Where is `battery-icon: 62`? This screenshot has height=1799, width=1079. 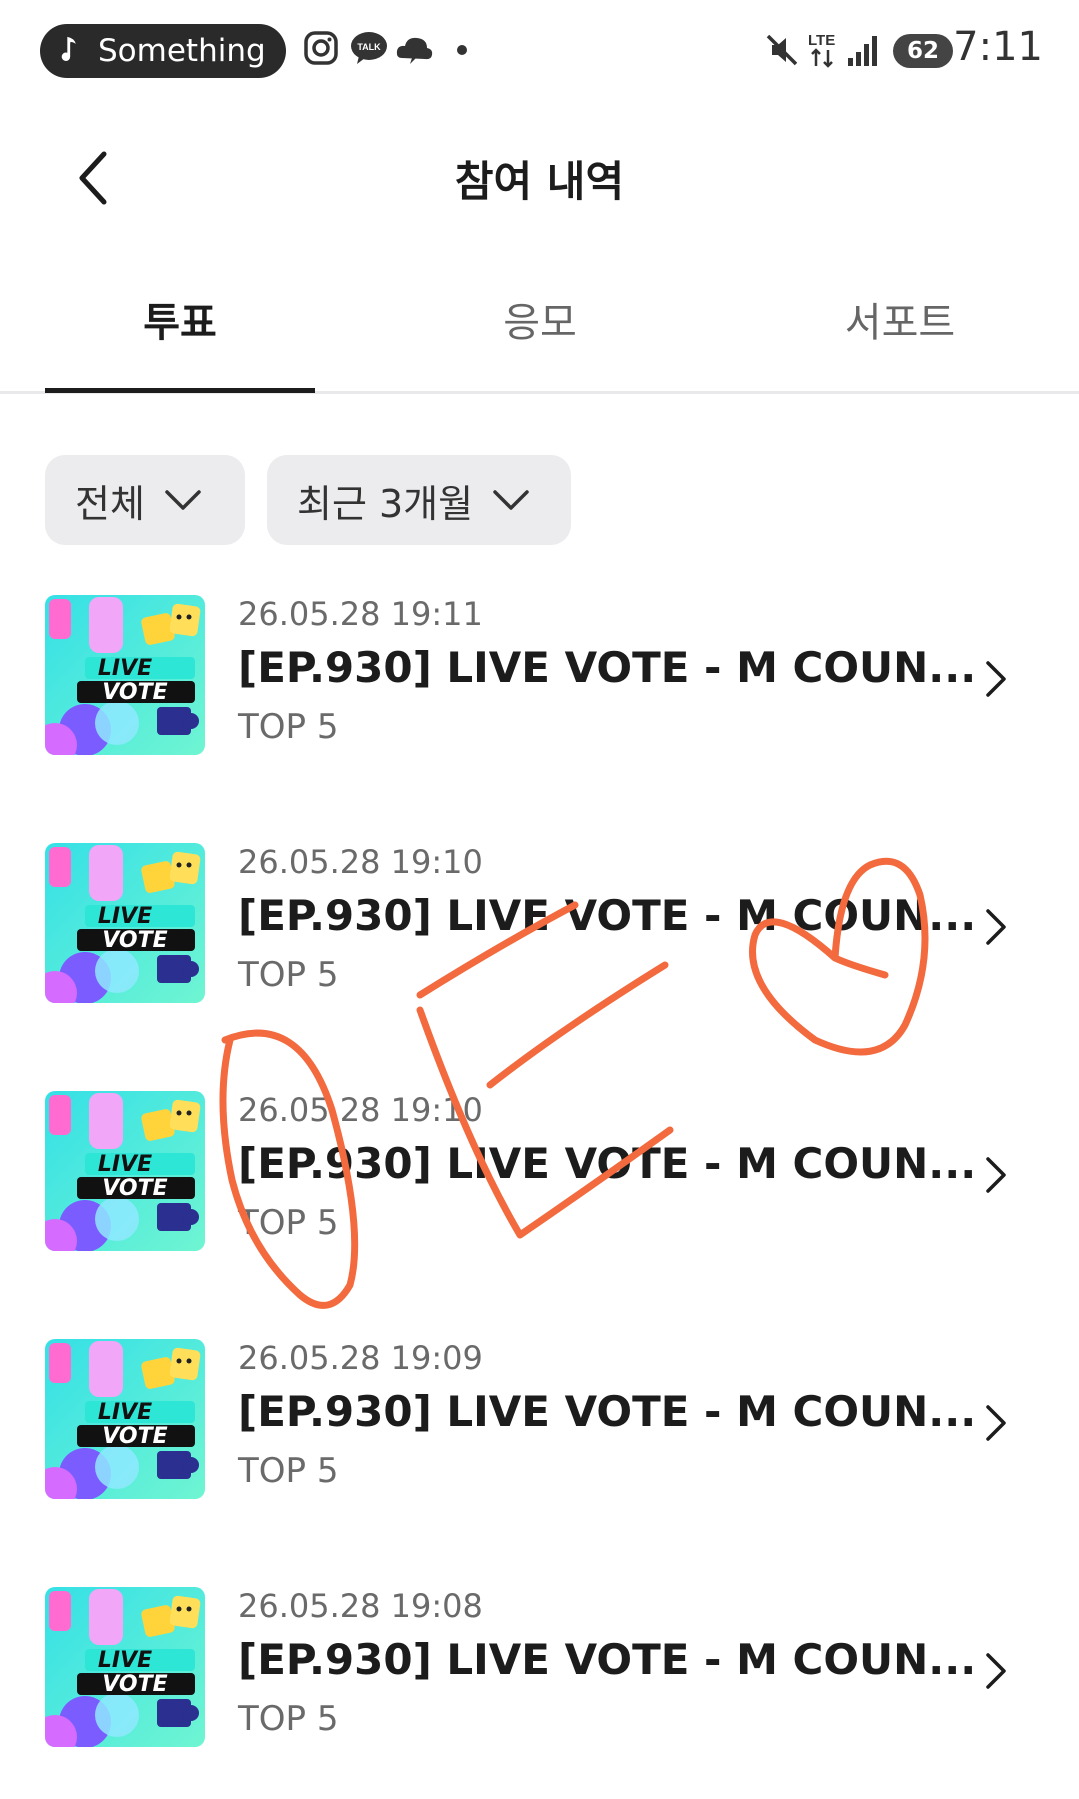 battery-icon: 62 is located at coordinates (923, 51).